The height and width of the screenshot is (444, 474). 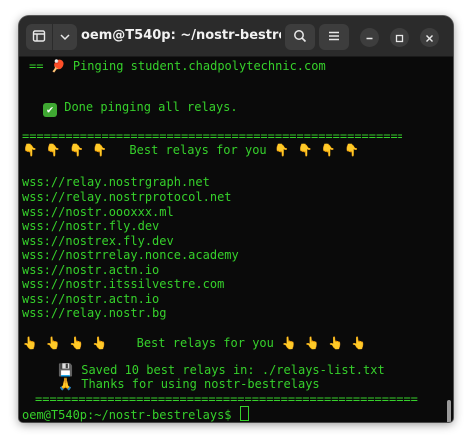 What do you see at coordinates (205, 343) in the screenshot?
I see `best-footer-text: Best relays for you` at bounding box center [205, 343].